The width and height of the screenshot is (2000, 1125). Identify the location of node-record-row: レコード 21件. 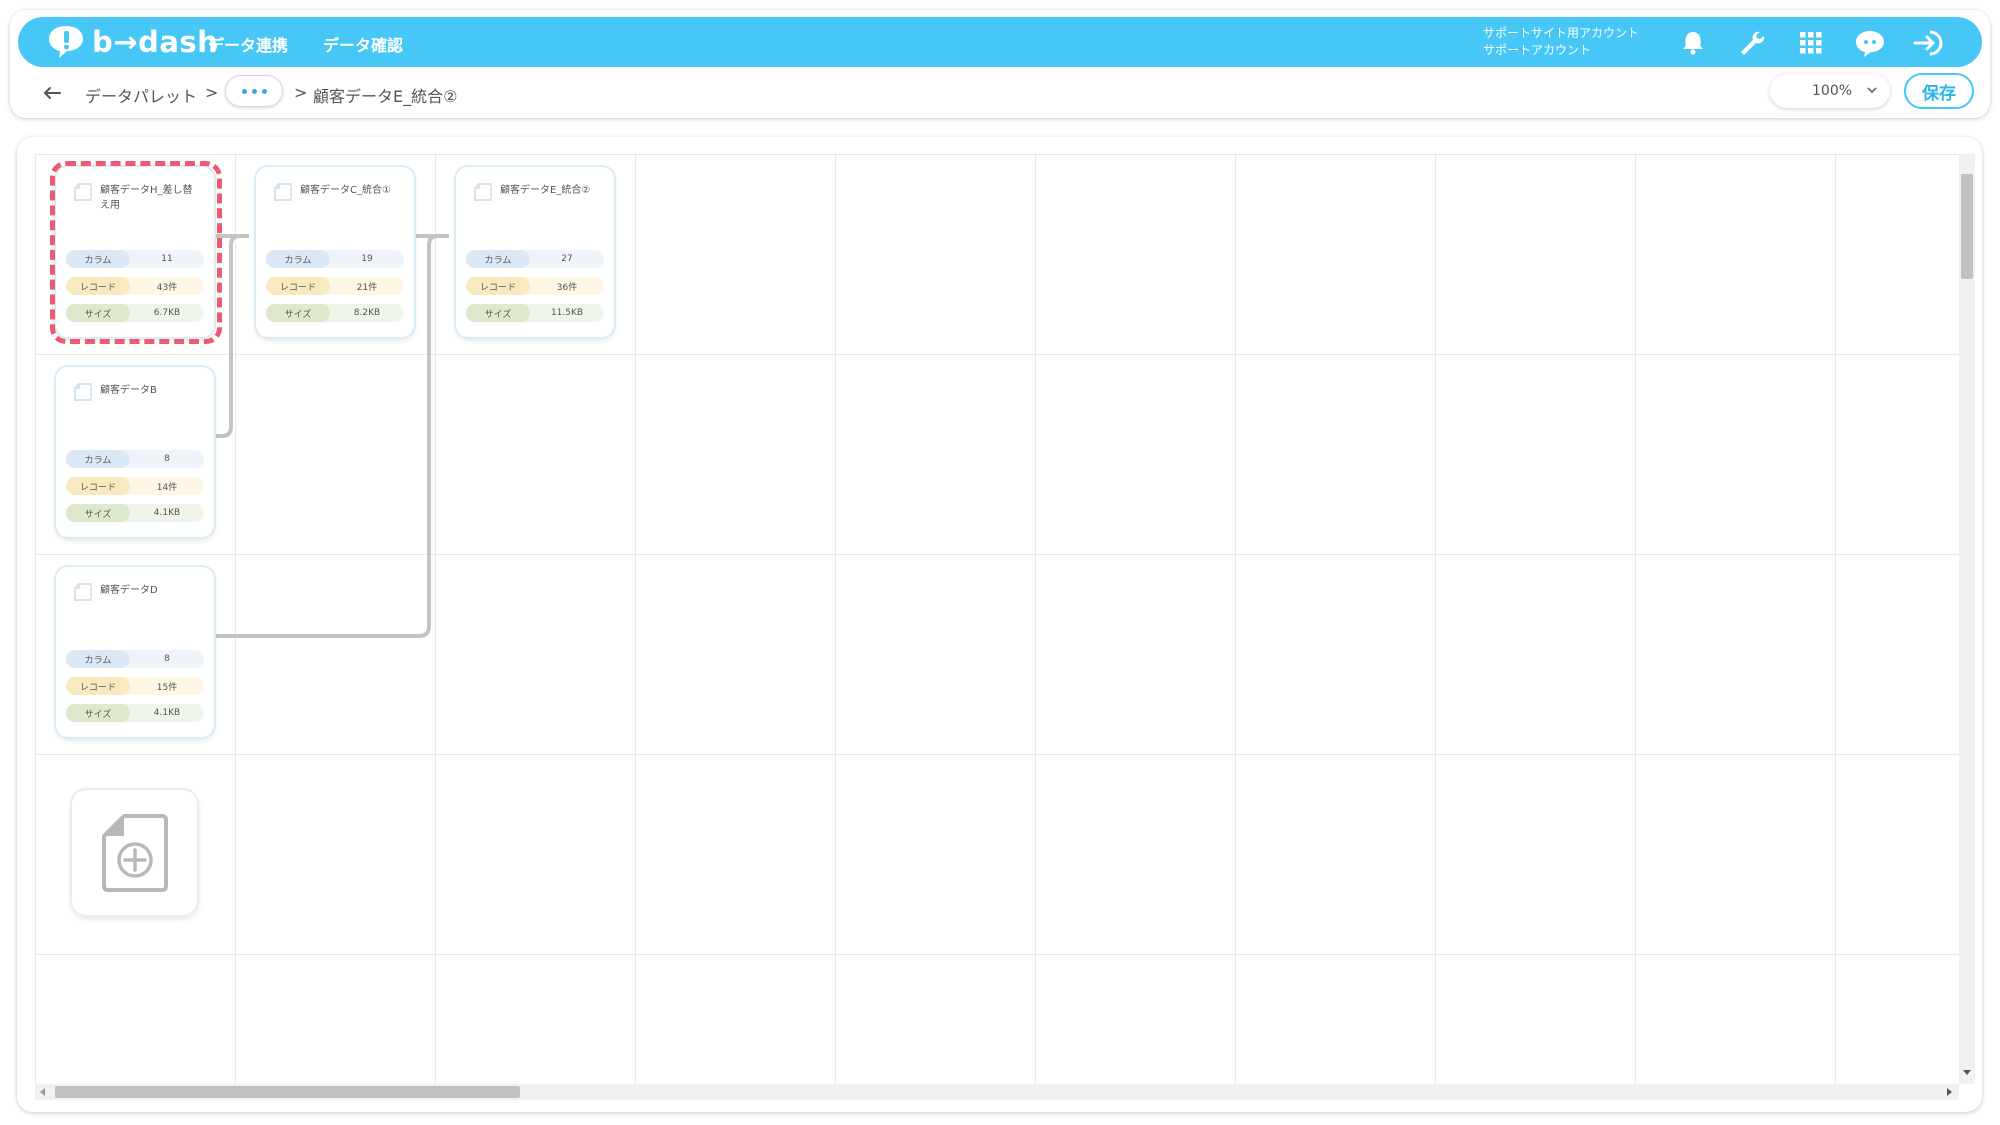
(335, 286).